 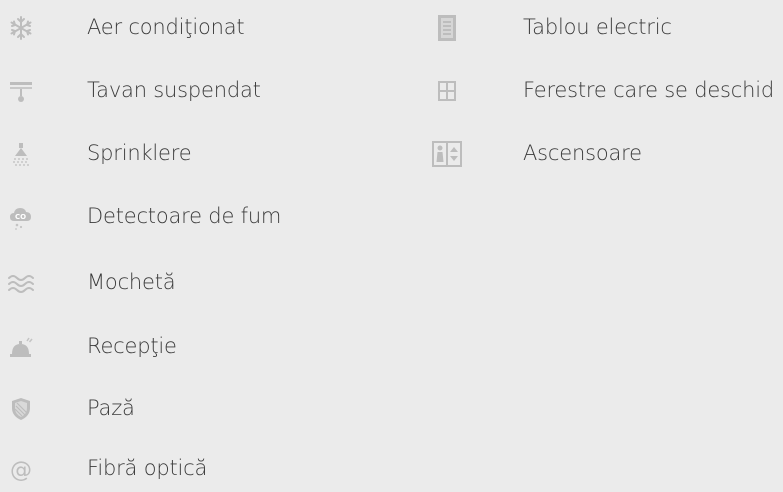 I want to click on amenity-label: Tavan suspendat, so click(x=174, y=90).